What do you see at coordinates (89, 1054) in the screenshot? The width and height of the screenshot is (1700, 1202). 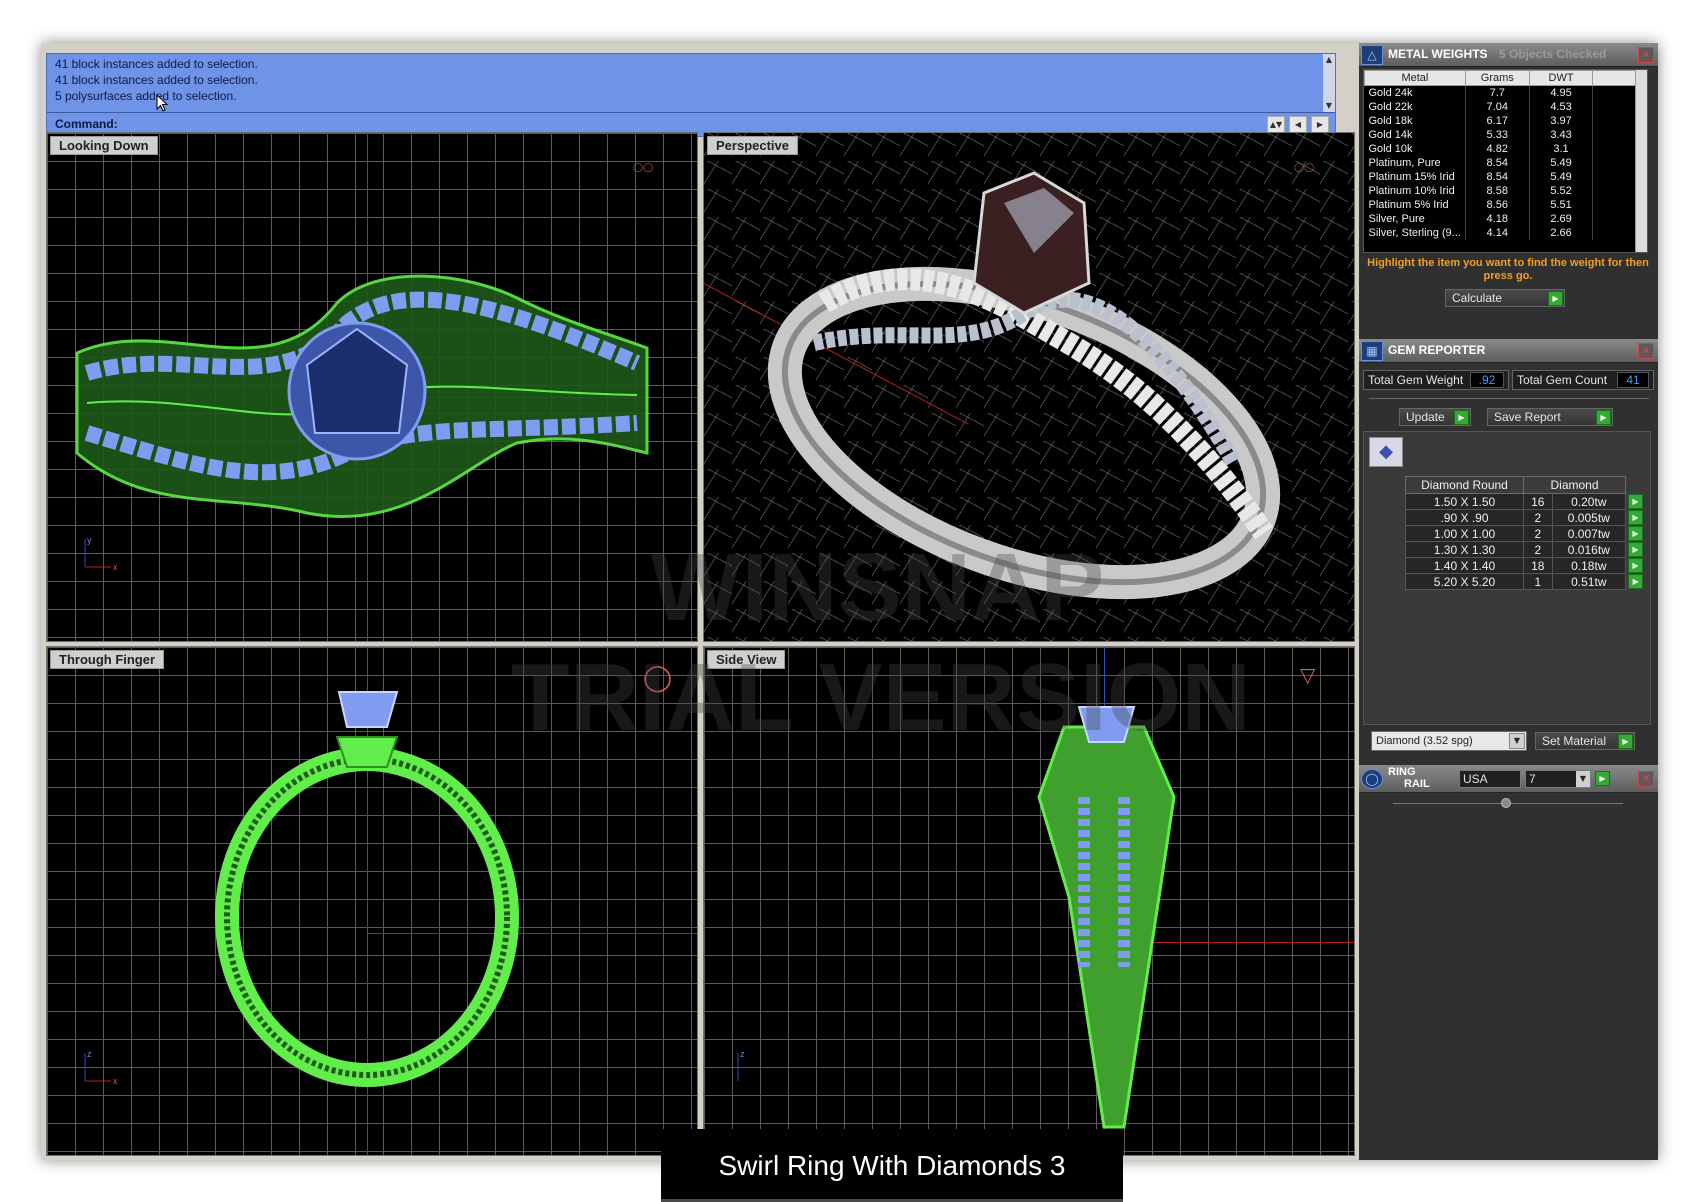 I see `svg-text: z` at bounding box center [89, 1054].